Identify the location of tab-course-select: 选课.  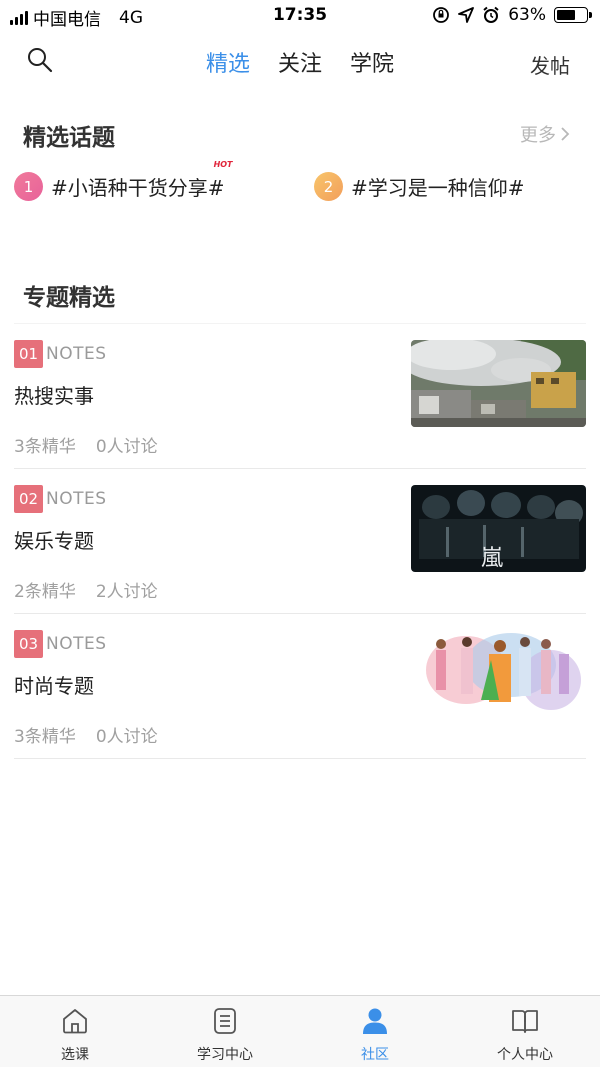
(75, 1031).